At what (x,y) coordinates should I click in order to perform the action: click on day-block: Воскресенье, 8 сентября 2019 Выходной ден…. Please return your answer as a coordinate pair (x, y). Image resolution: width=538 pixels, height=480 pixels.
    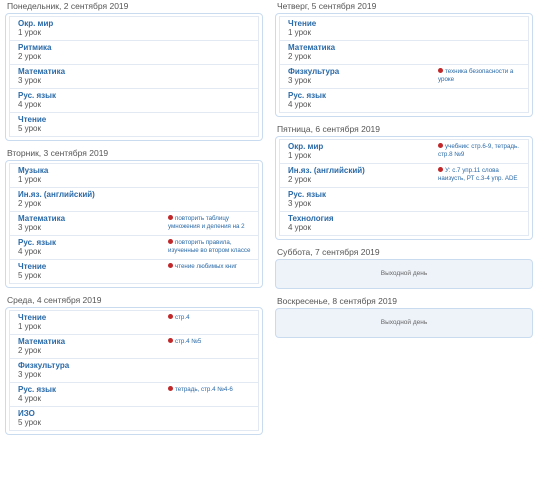
    Looking at the image, I should click on (404, 316).